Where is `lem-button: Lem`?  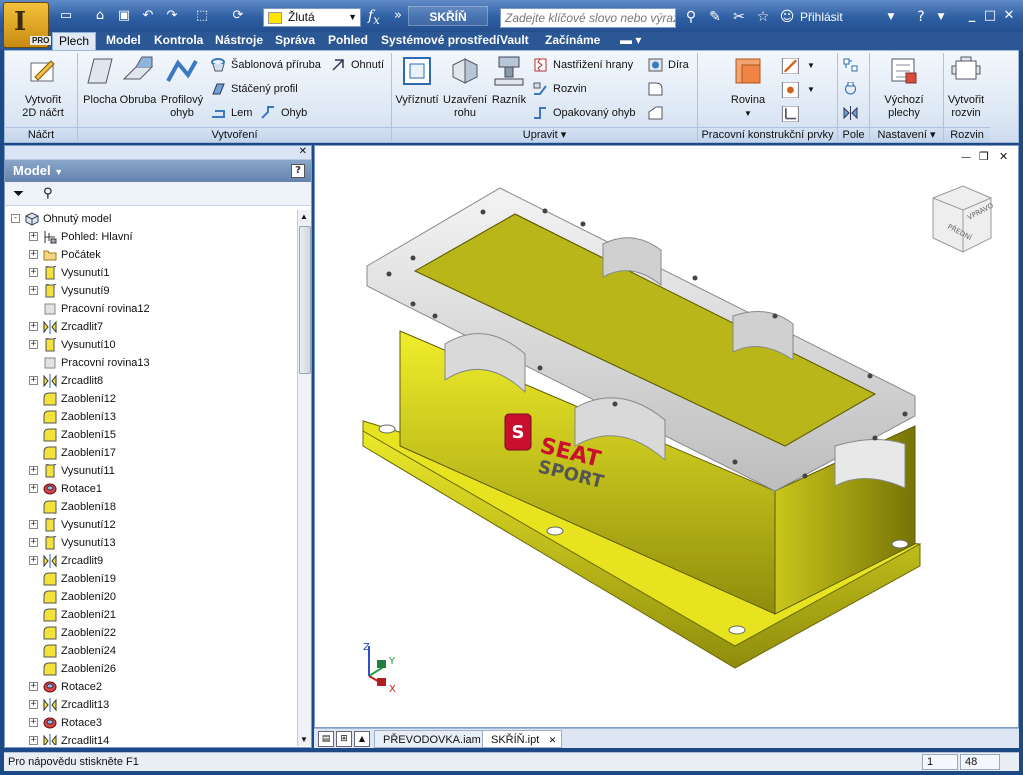 lem-button: Lem is located at coordinates (231, 113).